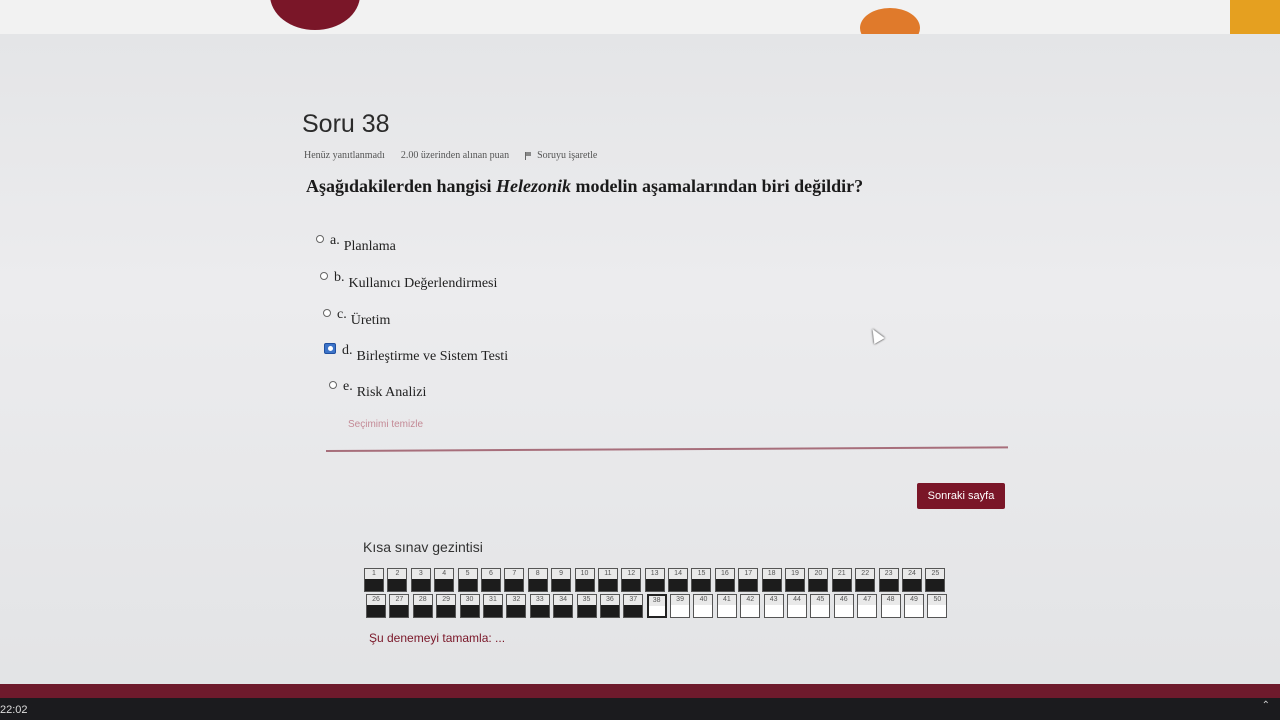  Describe the element at coordinates (680, 606) in the screenshot. I see `quiz-nav-button-39: 39` at that location.